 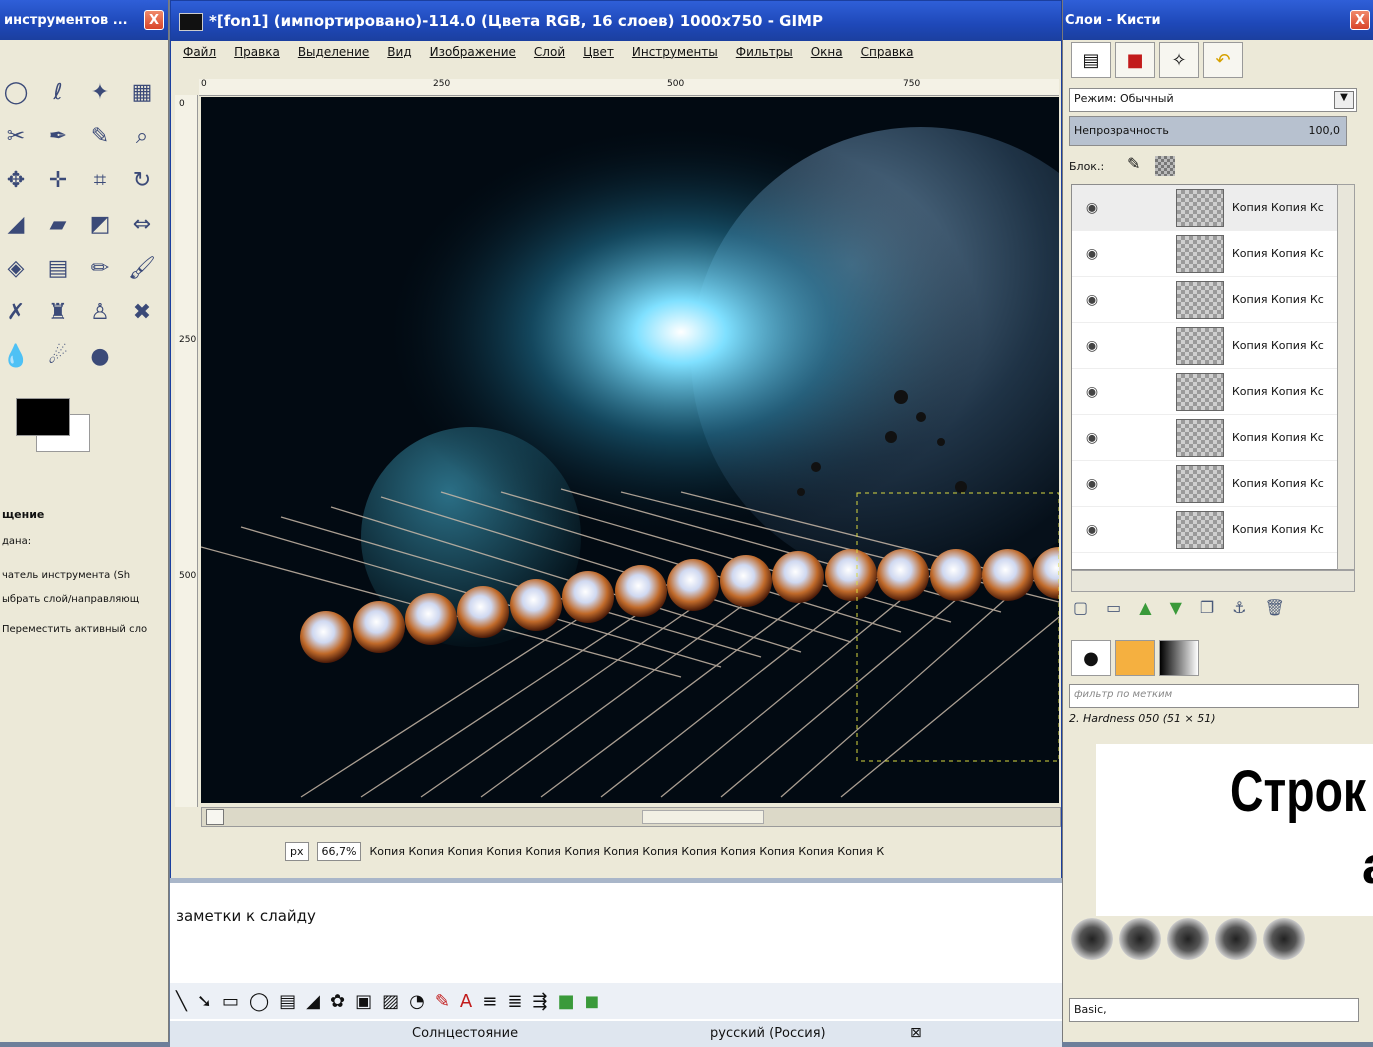 I want to click on fill-color-icon: ◔, so click(x=417, y=1001).